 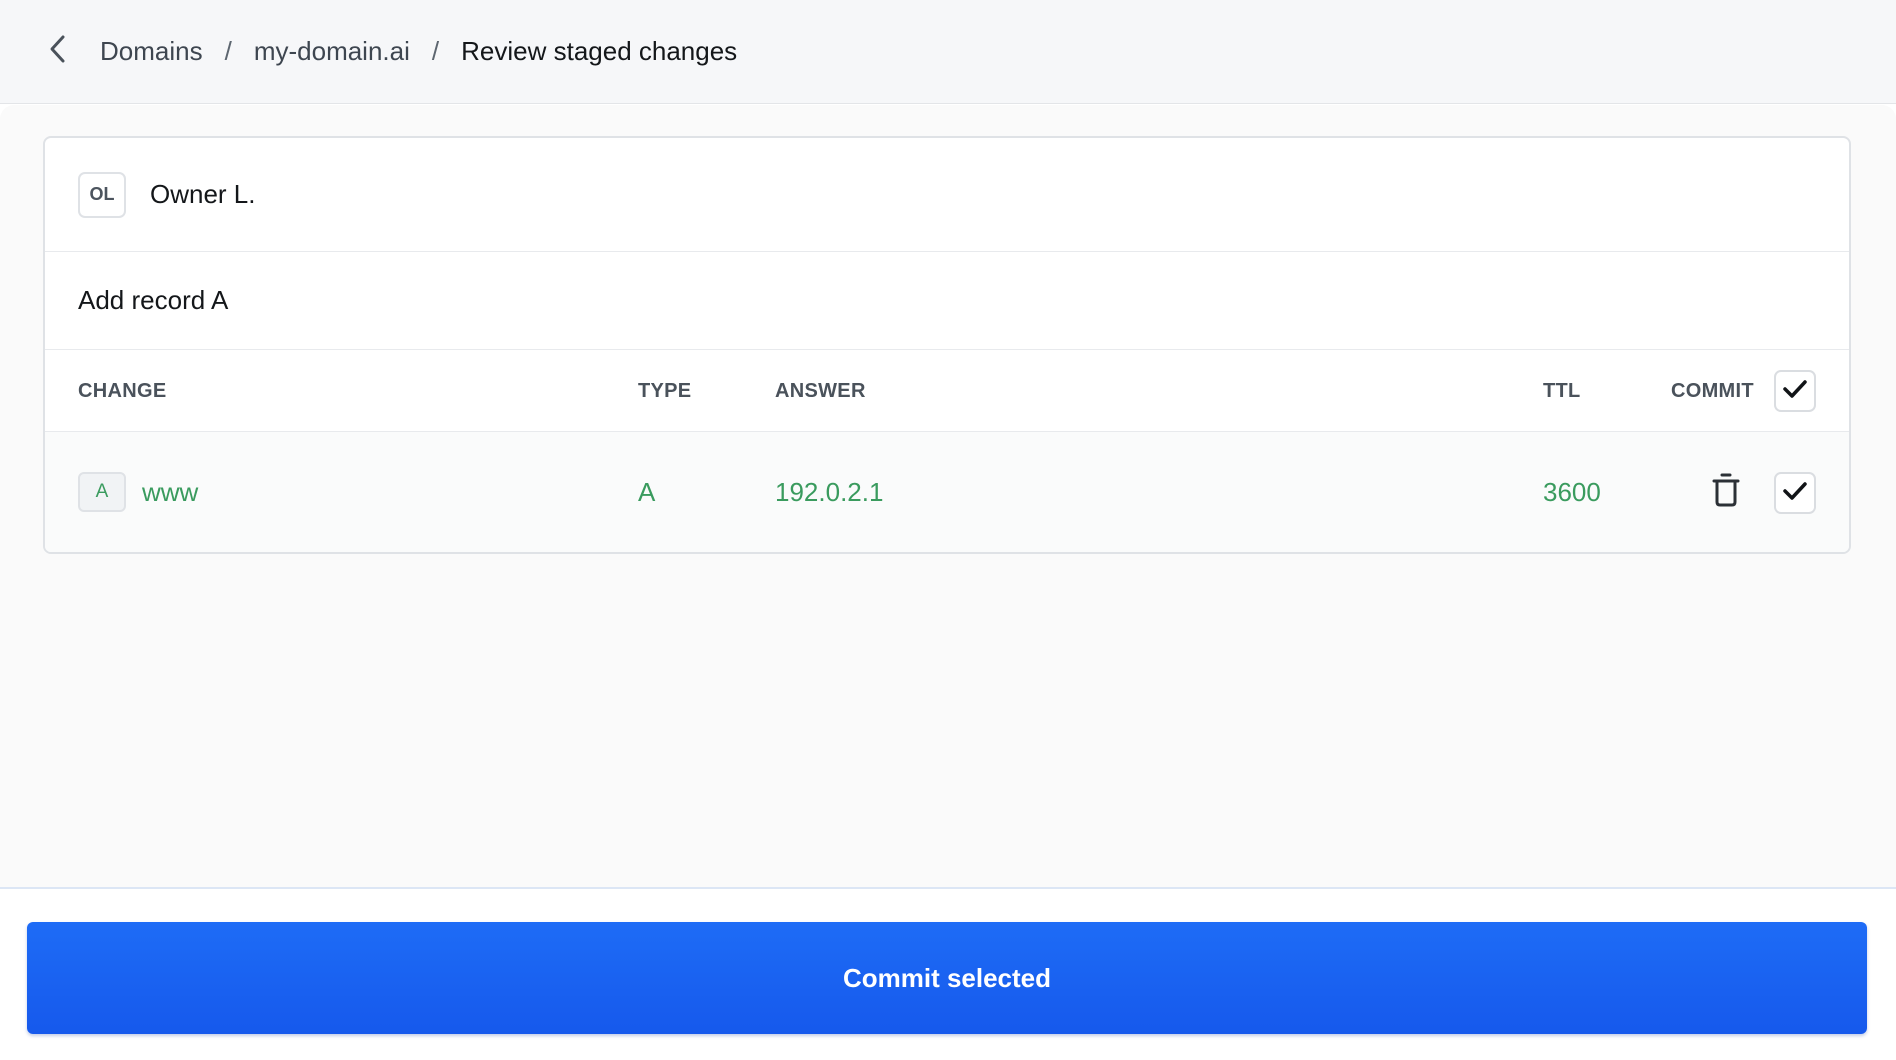 What do you see at coordinates (170, 491) in the screenshot?
I see `record-name: www` at bounding box center [170, 491].